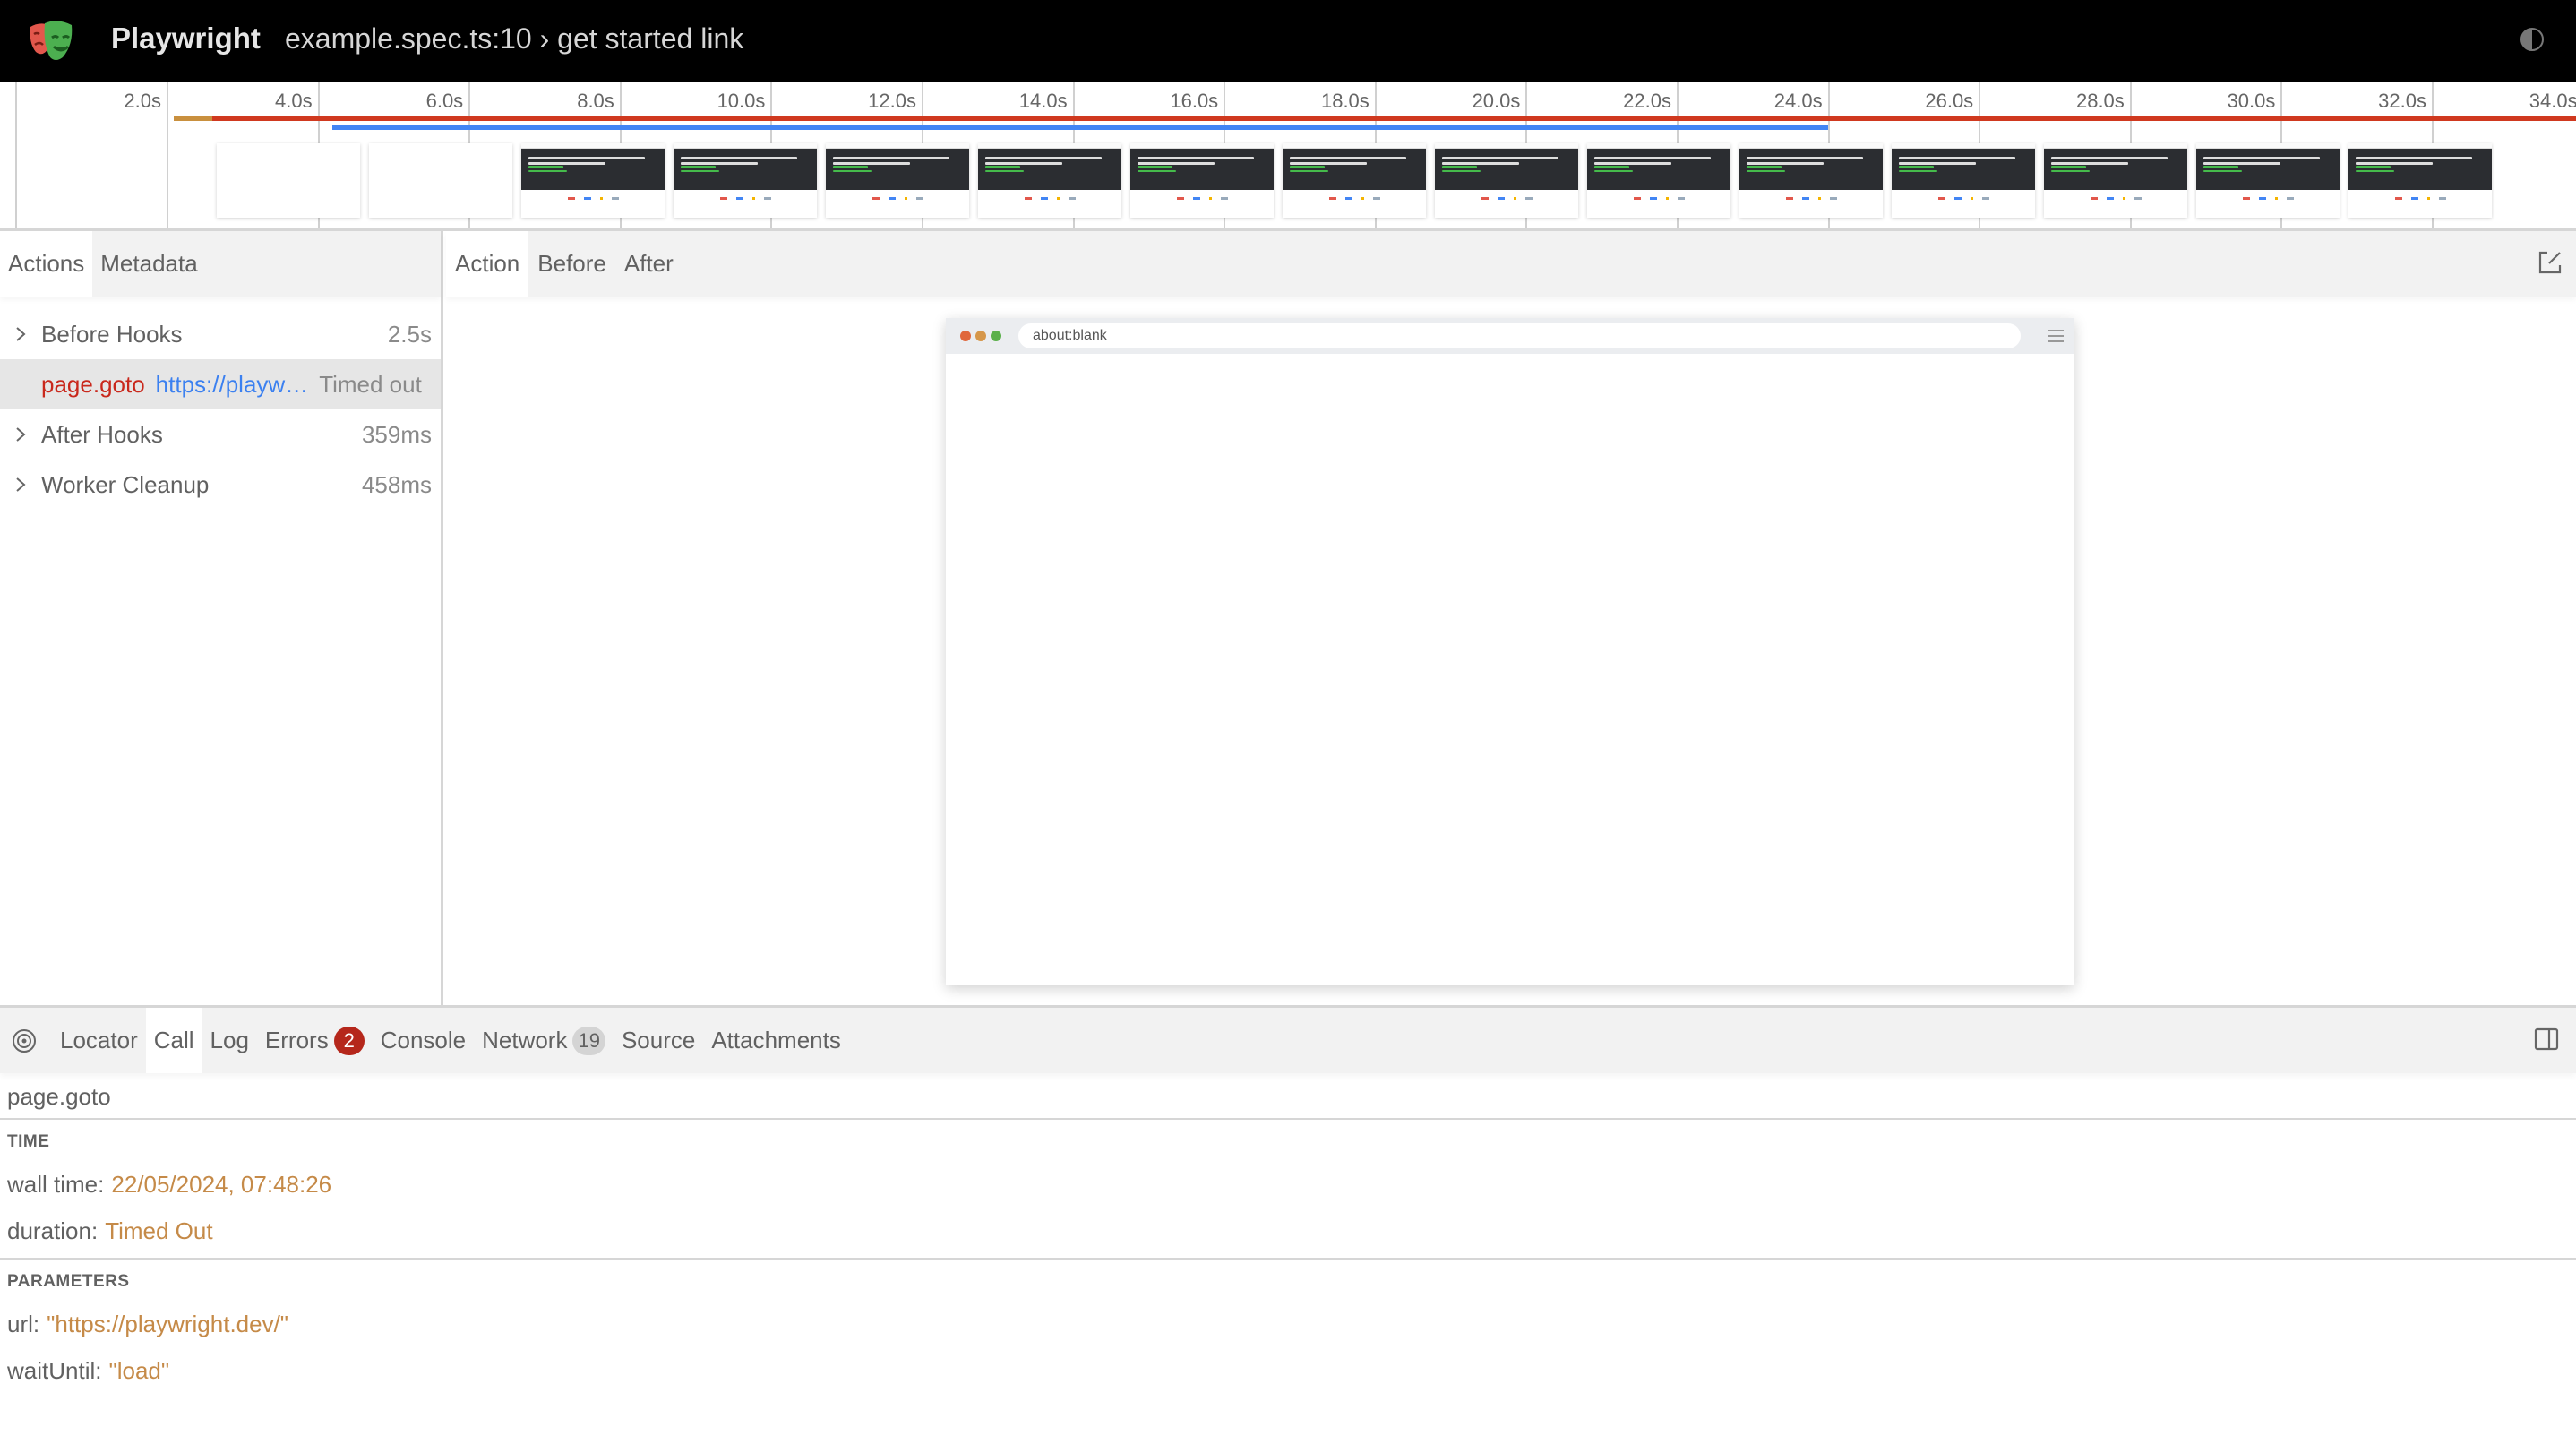  Describe the element at coordinates (125, 484) in the screenshot. I see `action-title: Worker Cleanup` at that location.